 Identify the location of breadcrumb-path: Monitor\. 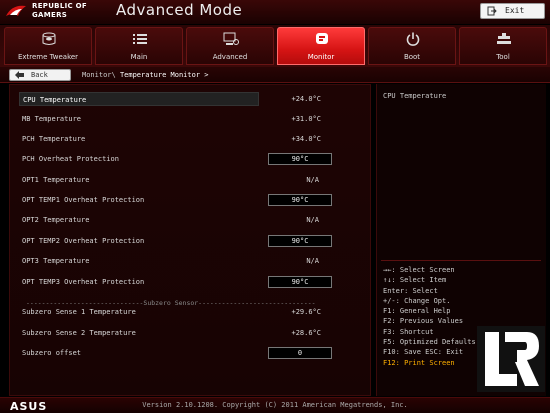
(99, 75).